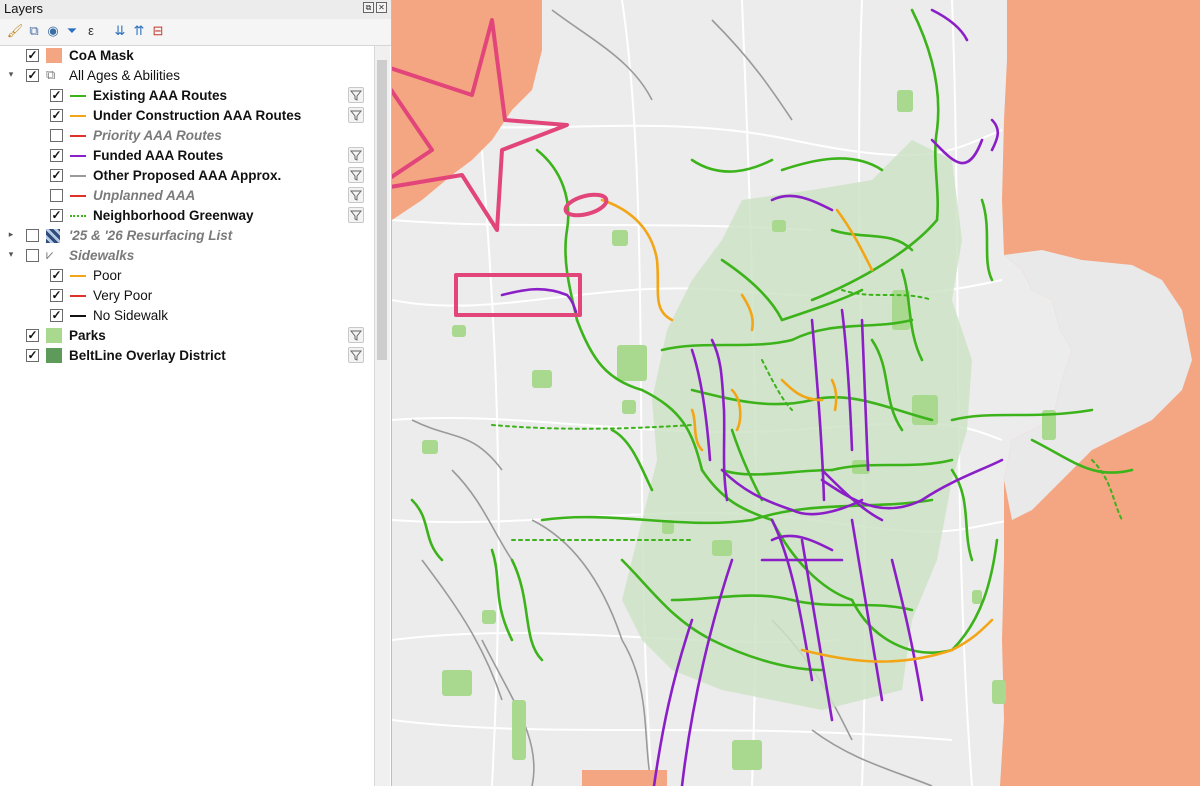 Image resolution: width=1200 pixels, height=786 pixels. I want to click on layer-label: Parks, so click(87, 335).